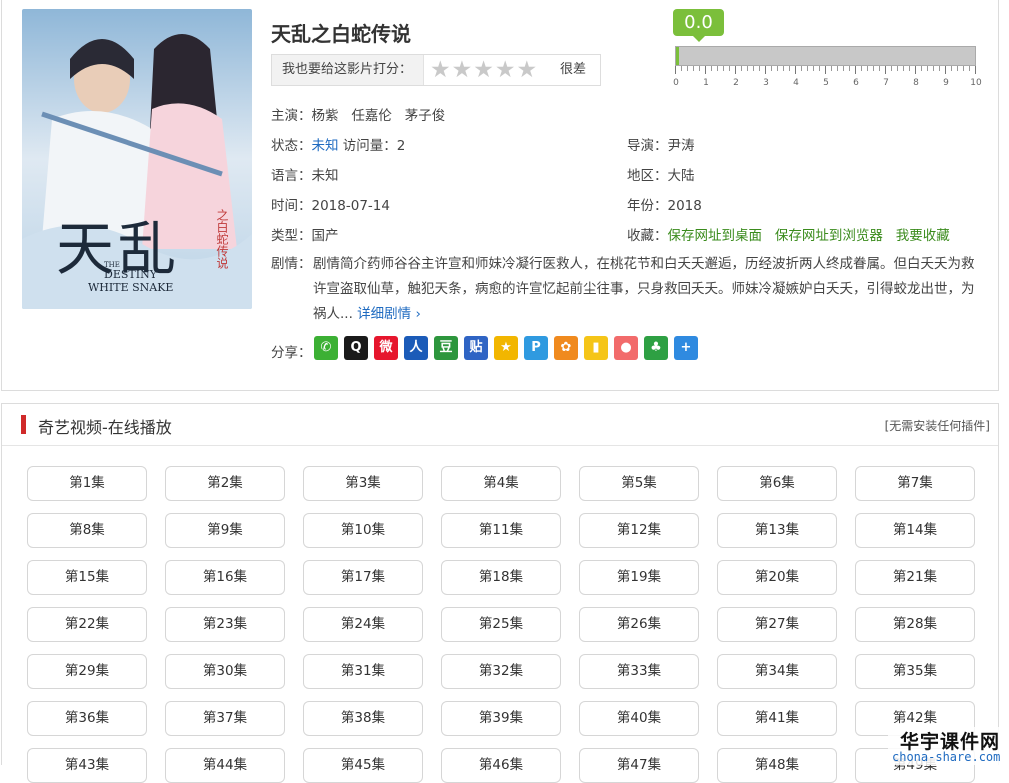 This screenshot has height=783, width=1009. I want to click on save-to-desktop-link: 保存网址到桌面, so click(715, 236).